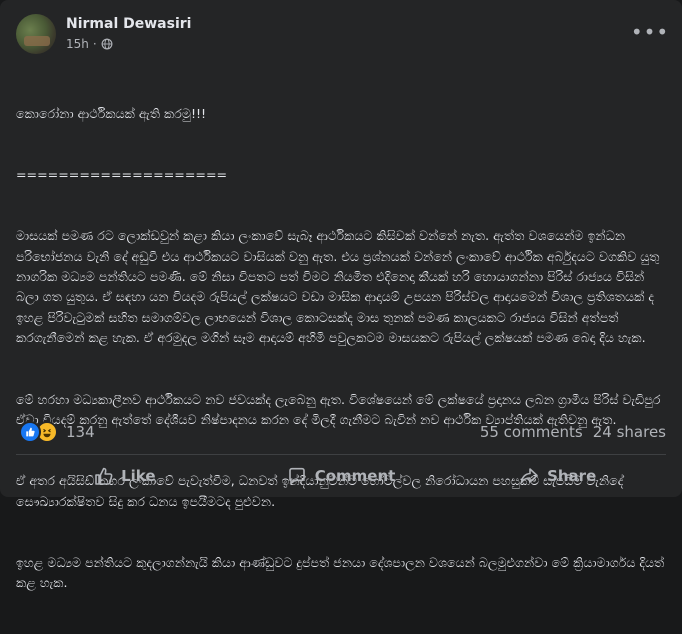 The height and width of the screenshot is (634, 682). Describe the element at coordinates (30, 432) in the screenshot. I see `like-reaction-icon` at that location.